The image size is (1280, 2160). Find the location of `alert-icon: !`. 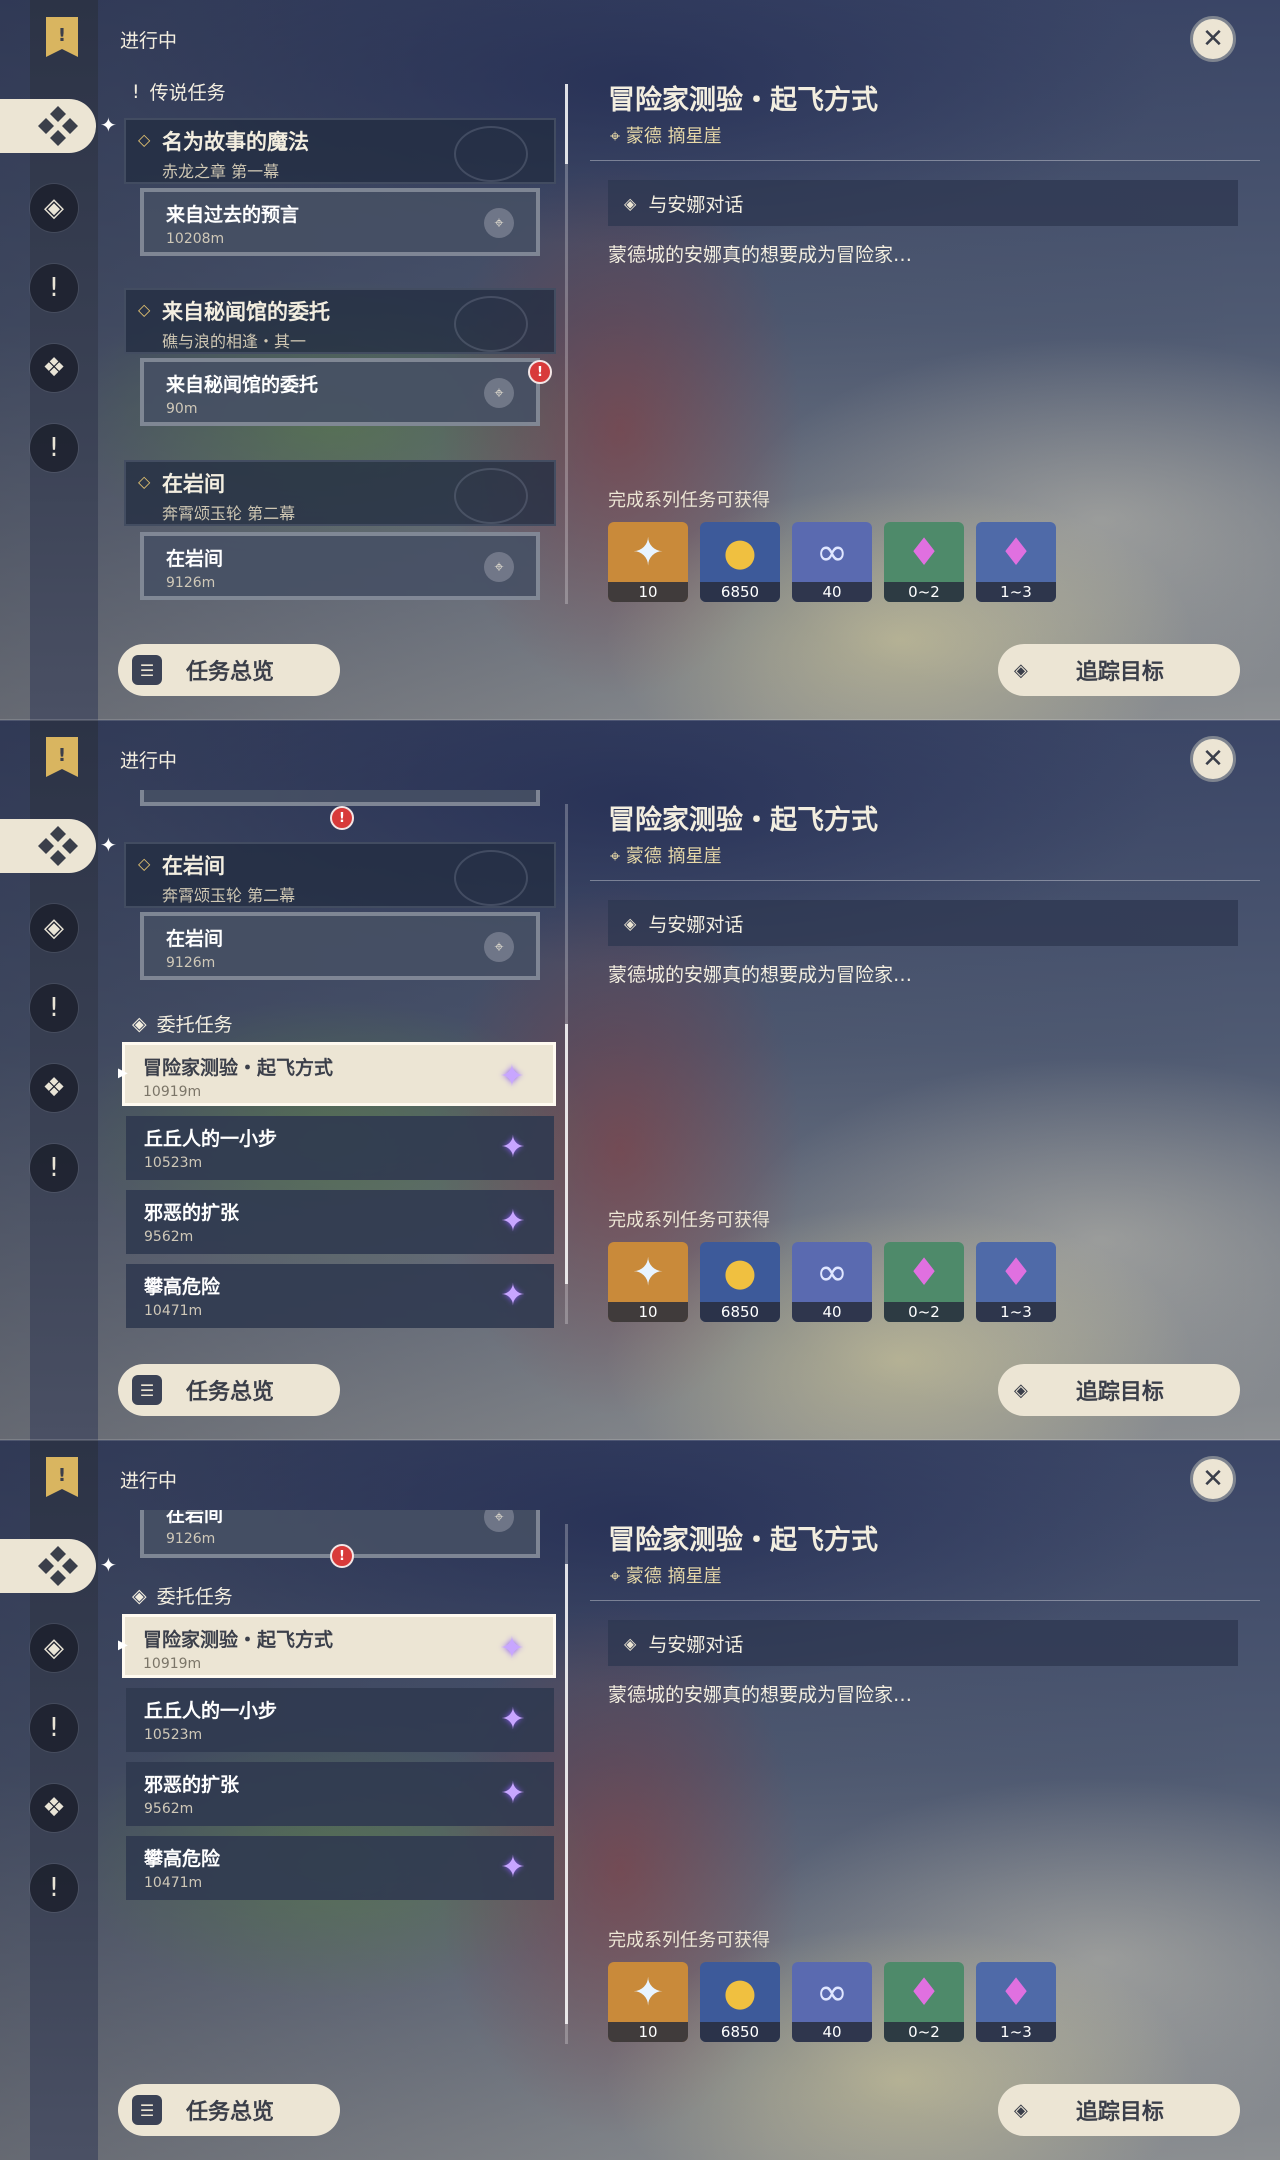

alert-icon: ! is located at coordinates (342, 818).